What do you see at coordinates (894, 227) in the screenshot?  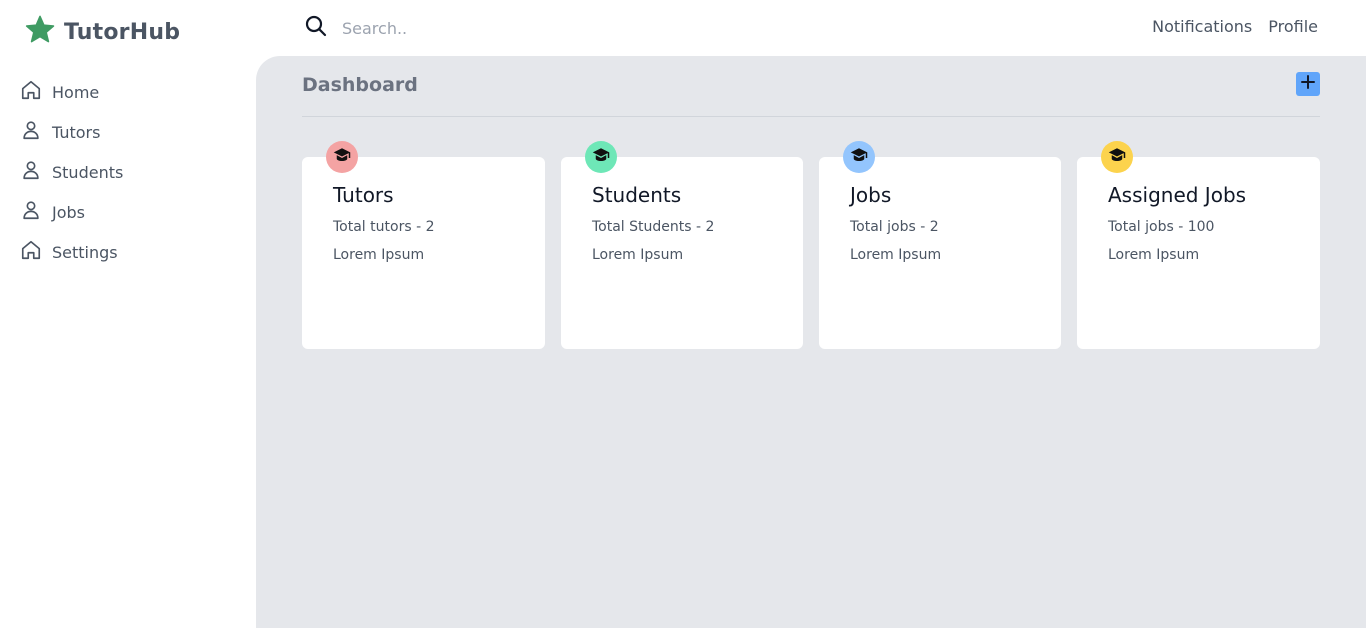 I see `card-stat: Total jobs - 2` at bounding box center [894, 227].